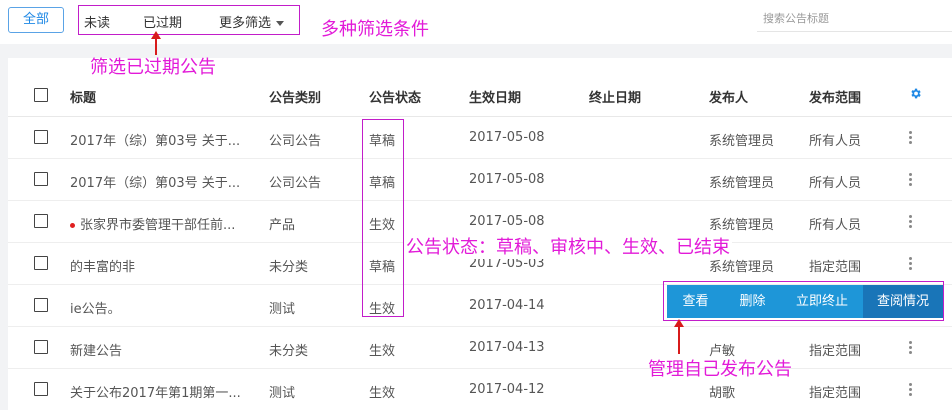 This screenshot has width=952, height=410. What do you see at coordinates (395, 98) in the screenshot?
I see `header-status: 公告状态` at bounding box center [395, 98].